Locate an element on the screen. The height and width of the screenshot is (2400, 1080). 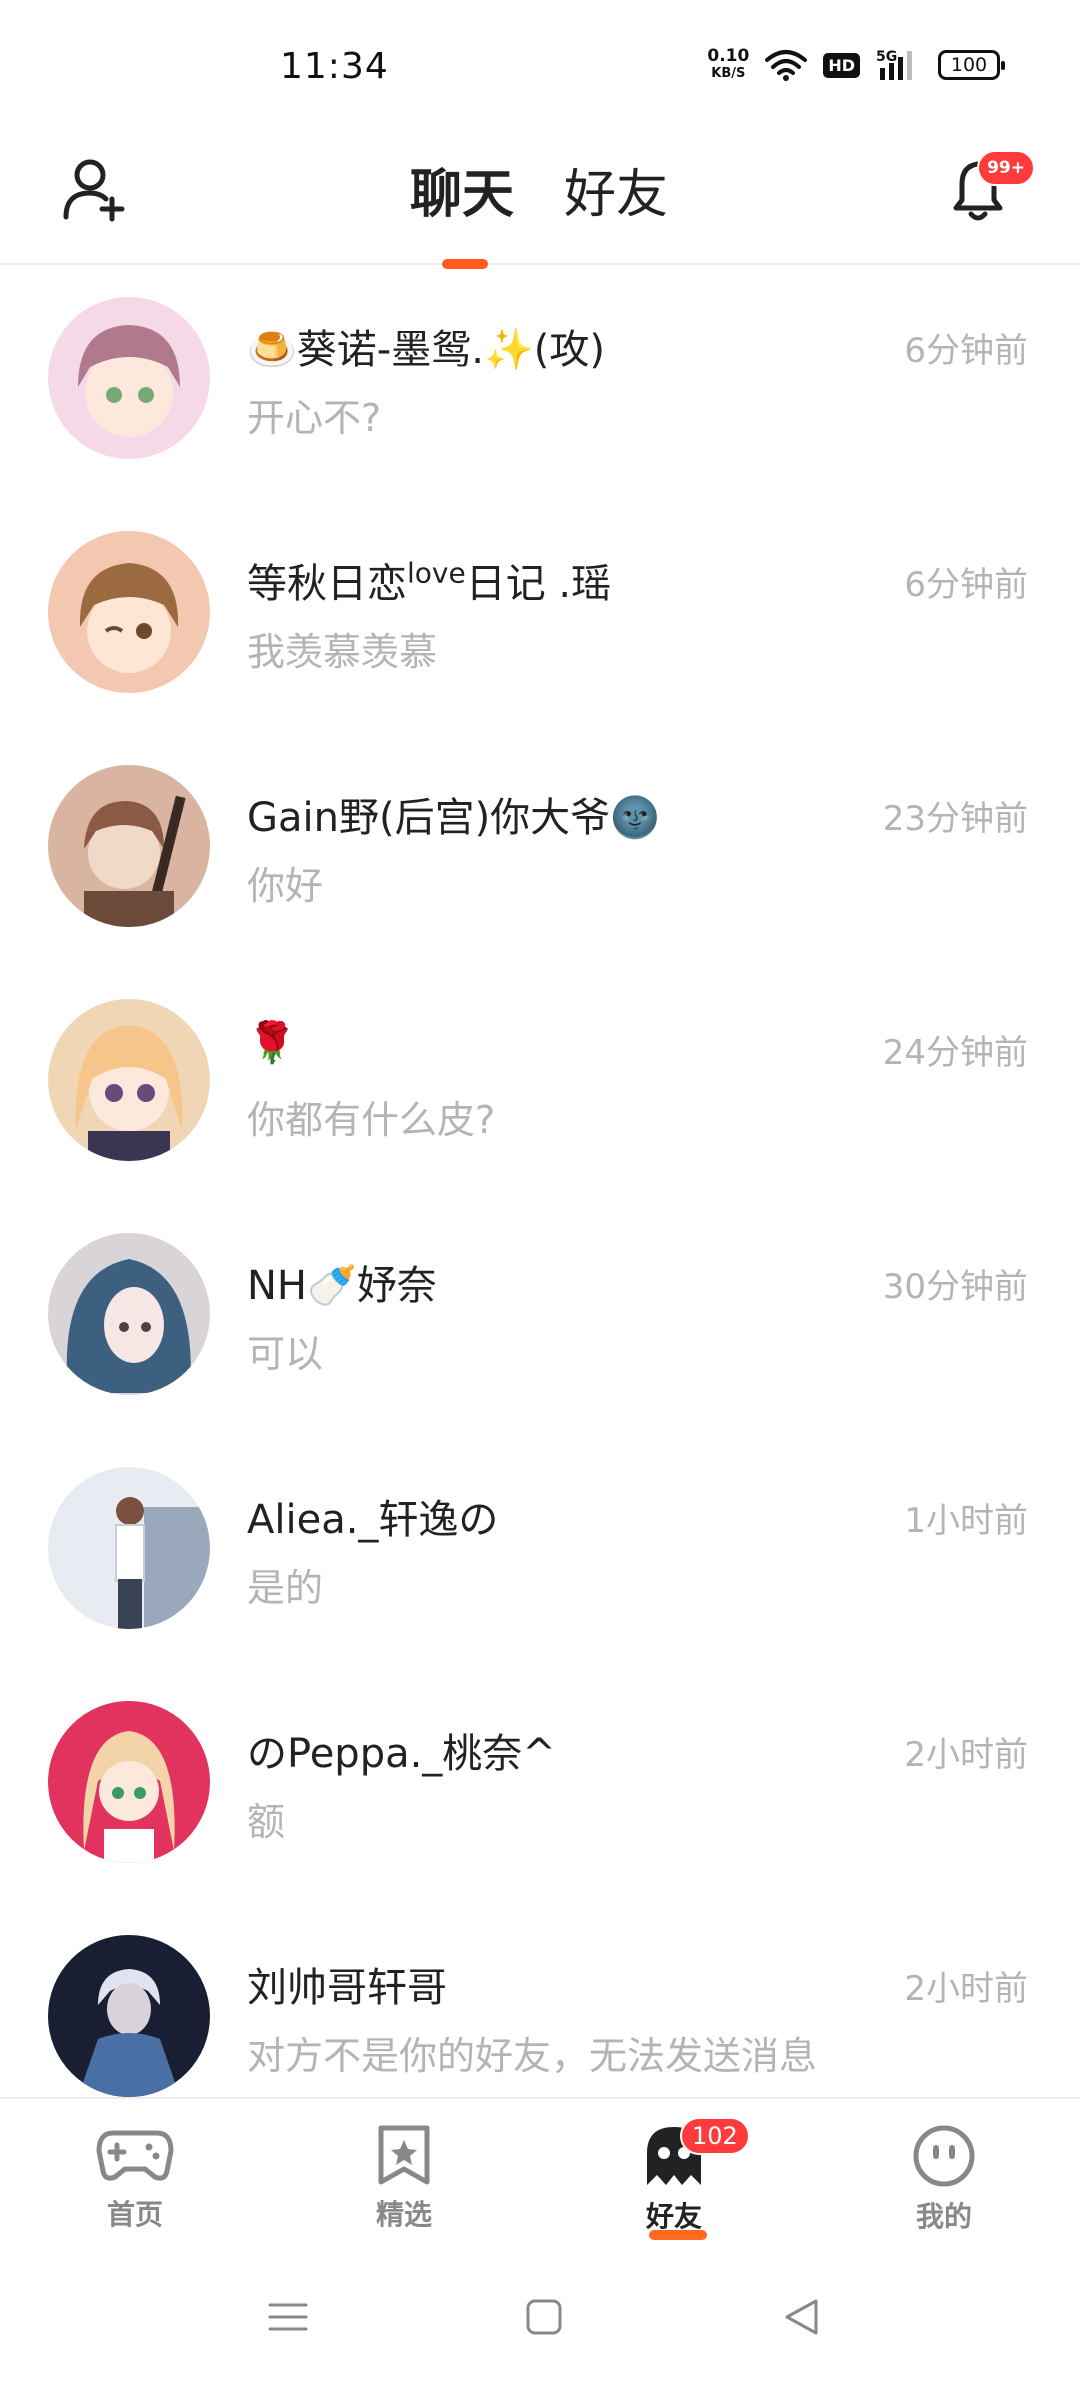
chat-name-part: 等秋日恋 is located at coordinates (327, 584).